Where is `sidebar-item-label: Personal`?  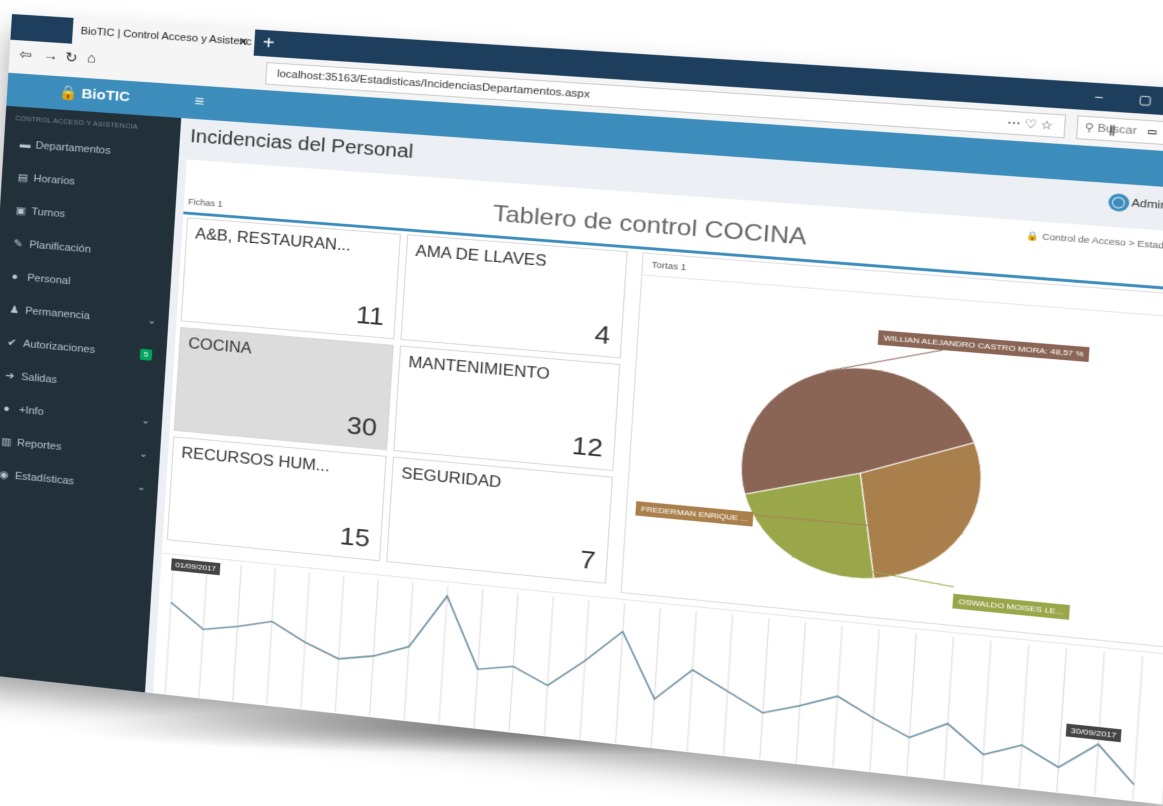
sidebar-item-label: Personal is located at coordinates (49, 279).